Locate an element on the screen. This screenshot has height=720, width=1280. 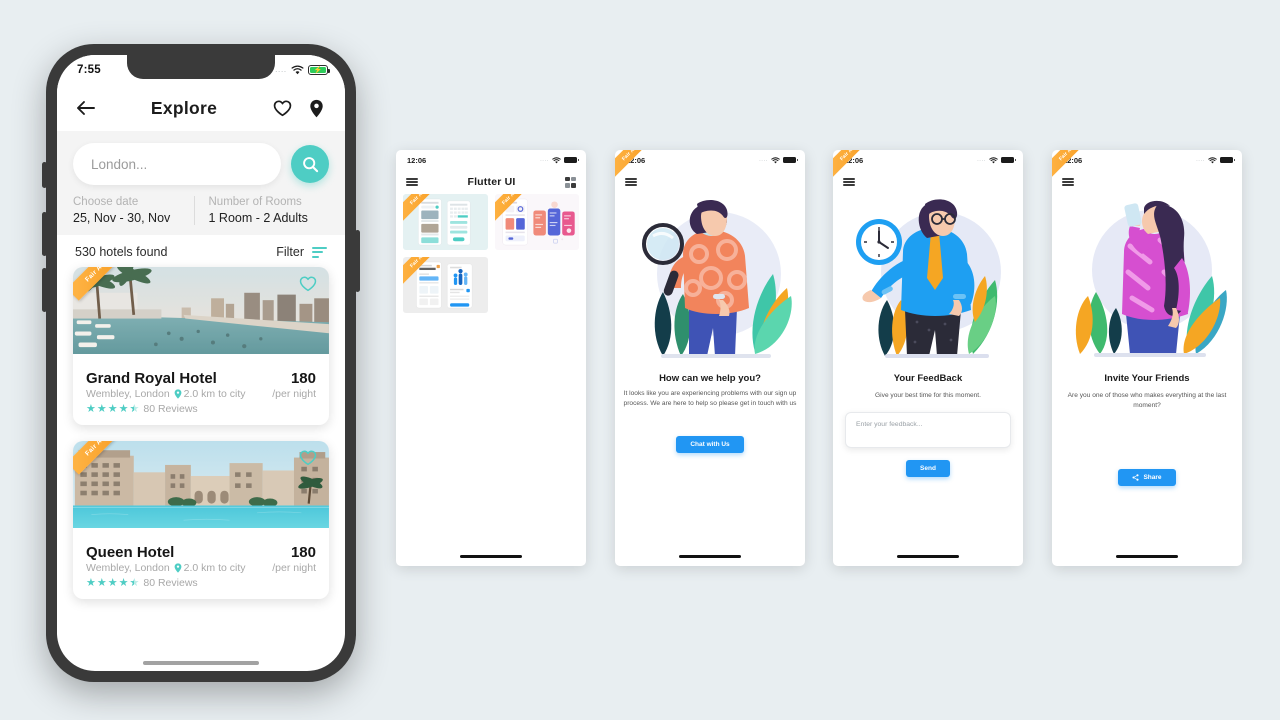
hotel-booking-ui-thumbnail is located at coordinates (445, 222).